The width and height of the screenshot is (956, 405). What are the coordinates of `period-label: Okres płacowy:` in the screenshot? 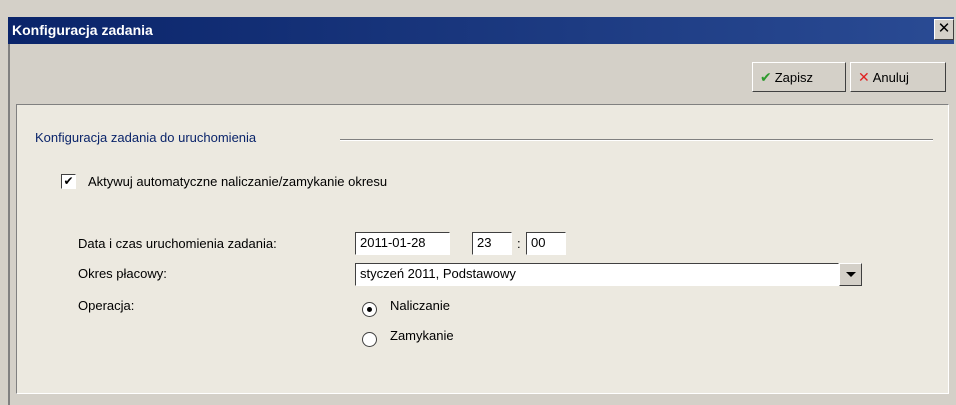 It's located at (122, 273).